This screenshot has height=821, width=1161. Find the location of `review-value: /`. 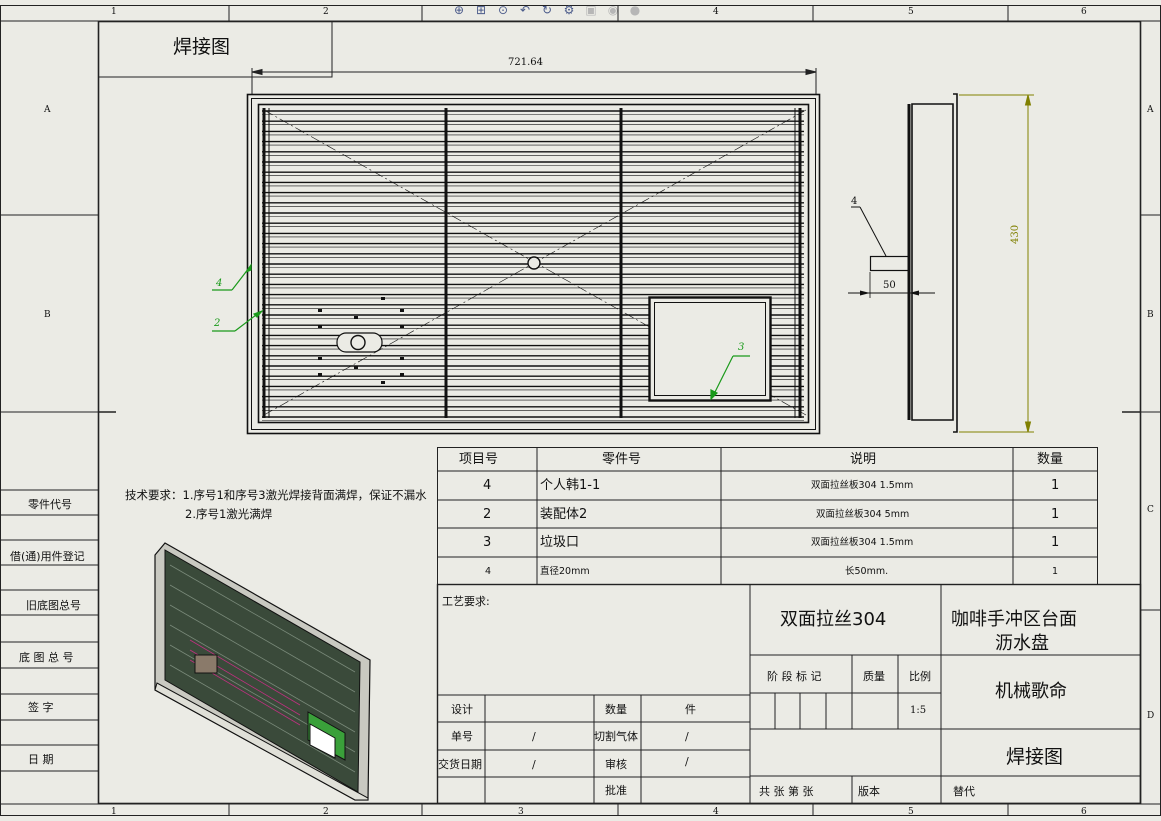

review-value: / is located at coordinates (687, 761).